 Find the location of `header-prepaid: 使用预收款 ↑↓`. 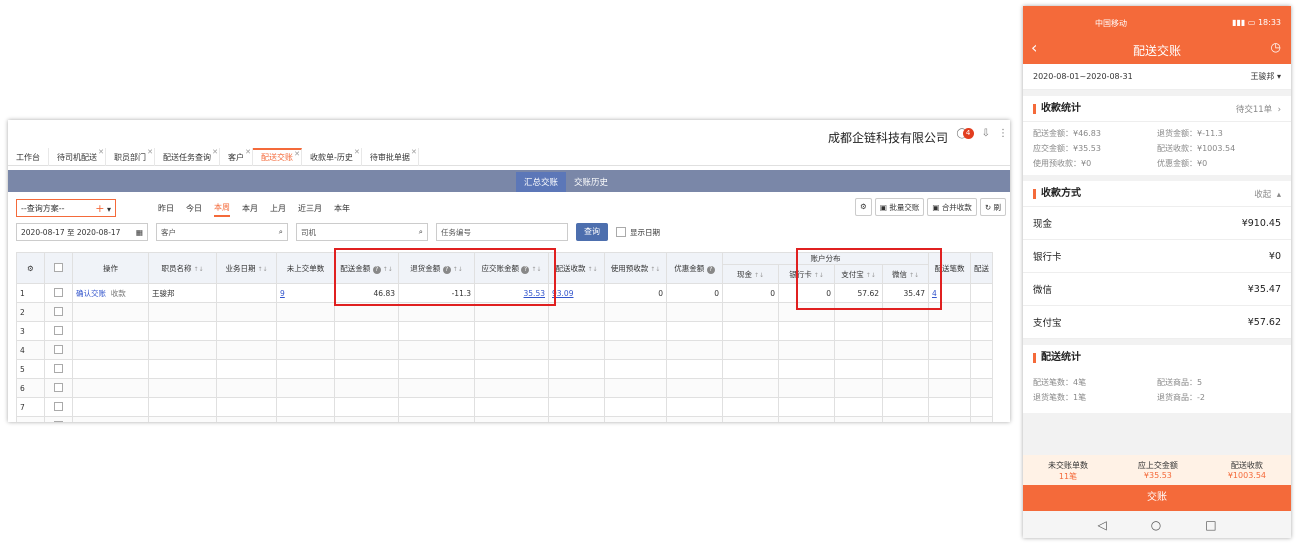

header-prepaid: 使用预收款 ↑↓ is located at coordinates (635, 268).